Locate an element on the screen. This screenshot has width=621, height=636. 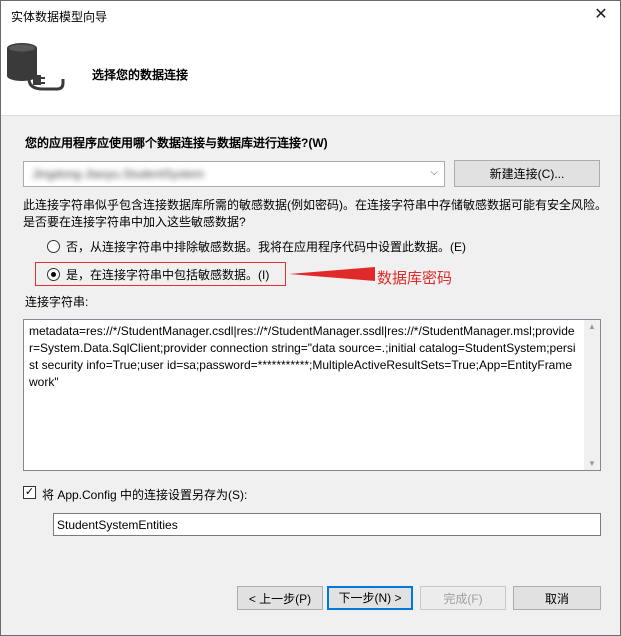
save-config-label: 将 App.Config 中的连接设置另存为(S): is located at coordinates (145, 495).